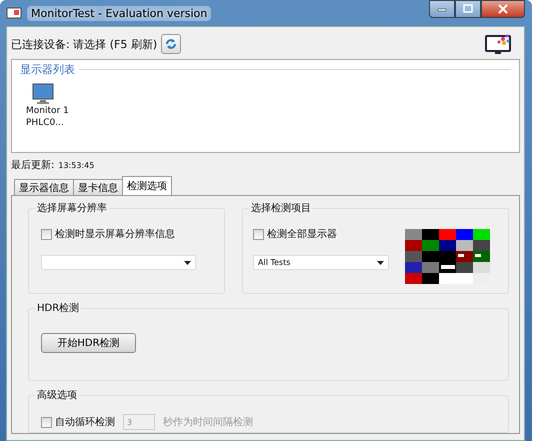 The width and height of the screenshot is (559, 441). Describe the element at coordinates (127, 234) in the screenshot. I see `checkbox: 检测时显示屏幕分辨率信息` at that location.